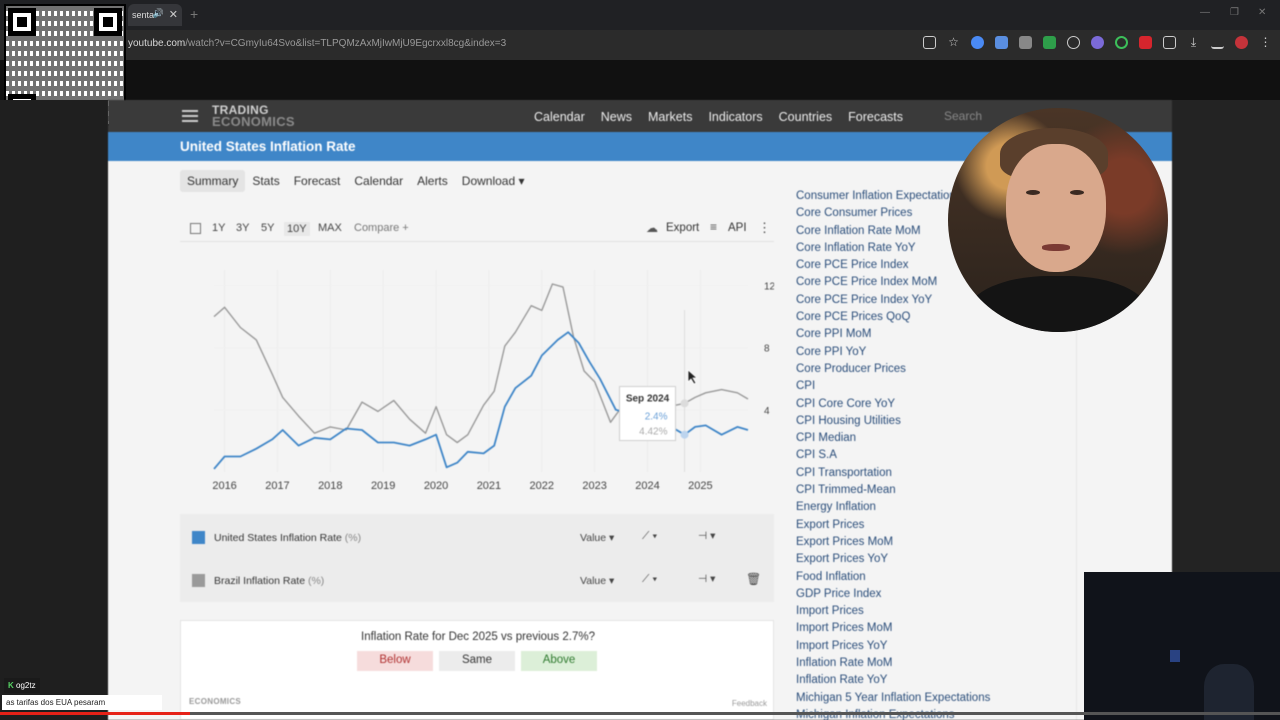 The image size is (1280, 720). I want to click on tab-summary: Summary, so click(213, 181).